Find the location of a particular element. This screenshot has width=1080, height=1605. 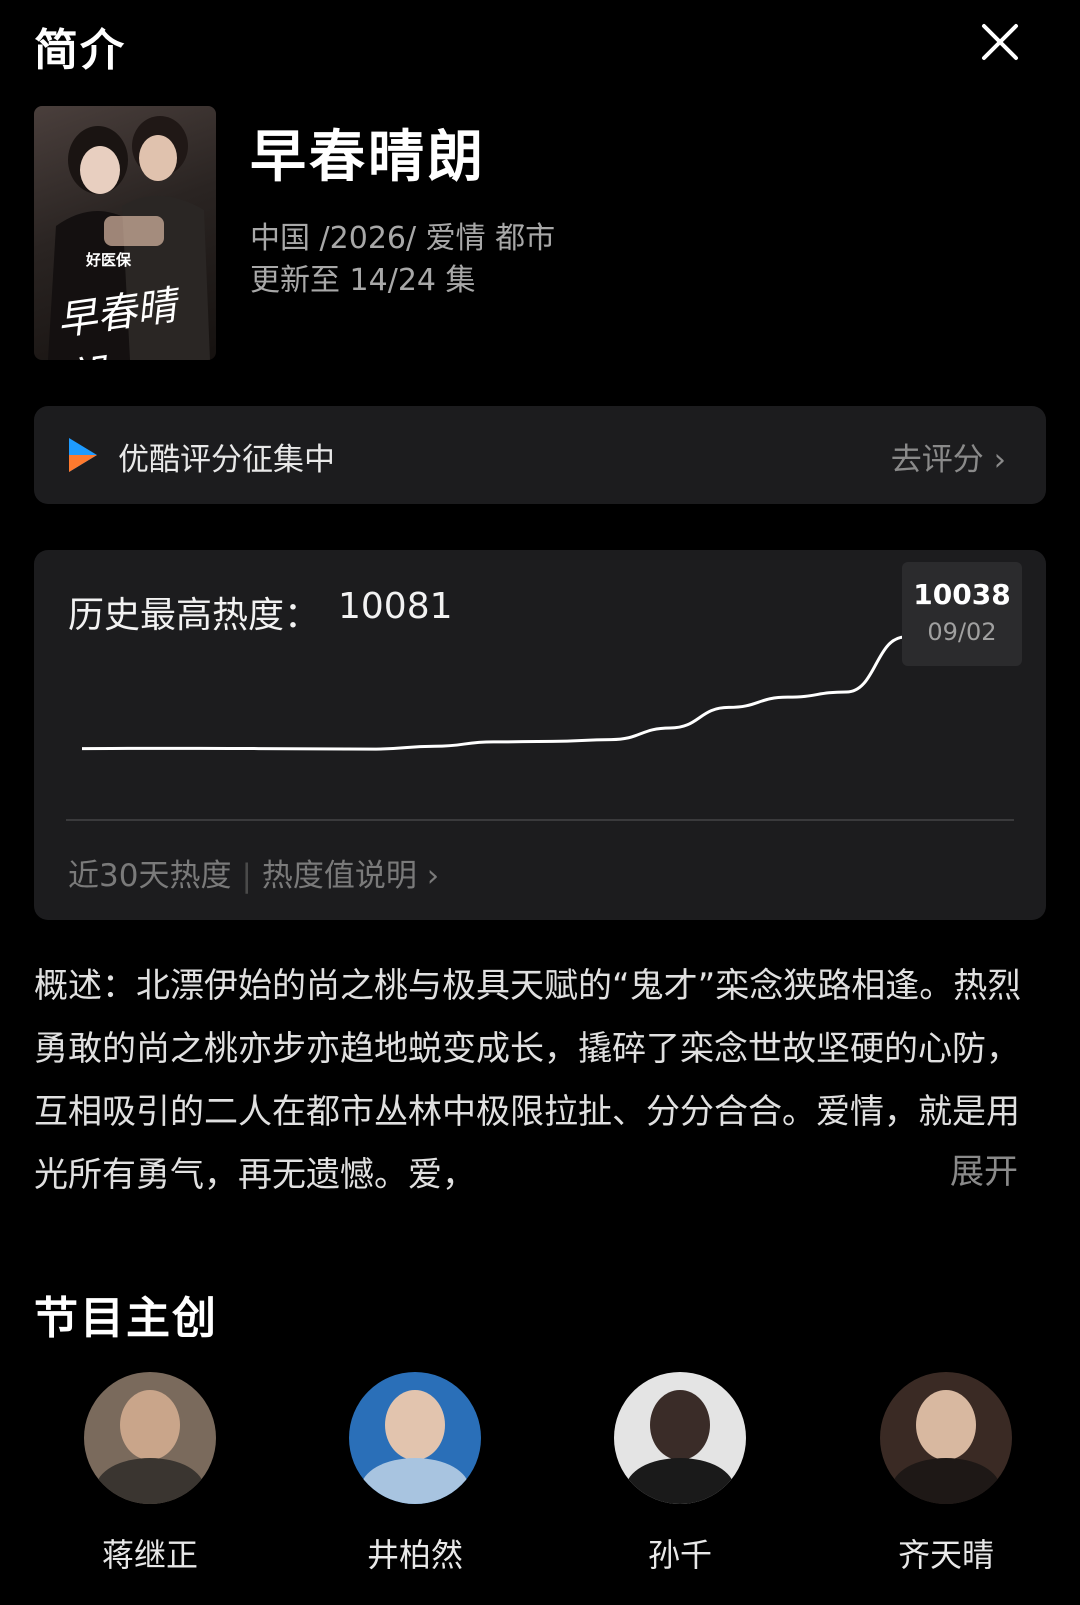

heat-tooltip: 10038 09/02 is located at coordinates (962, 614).